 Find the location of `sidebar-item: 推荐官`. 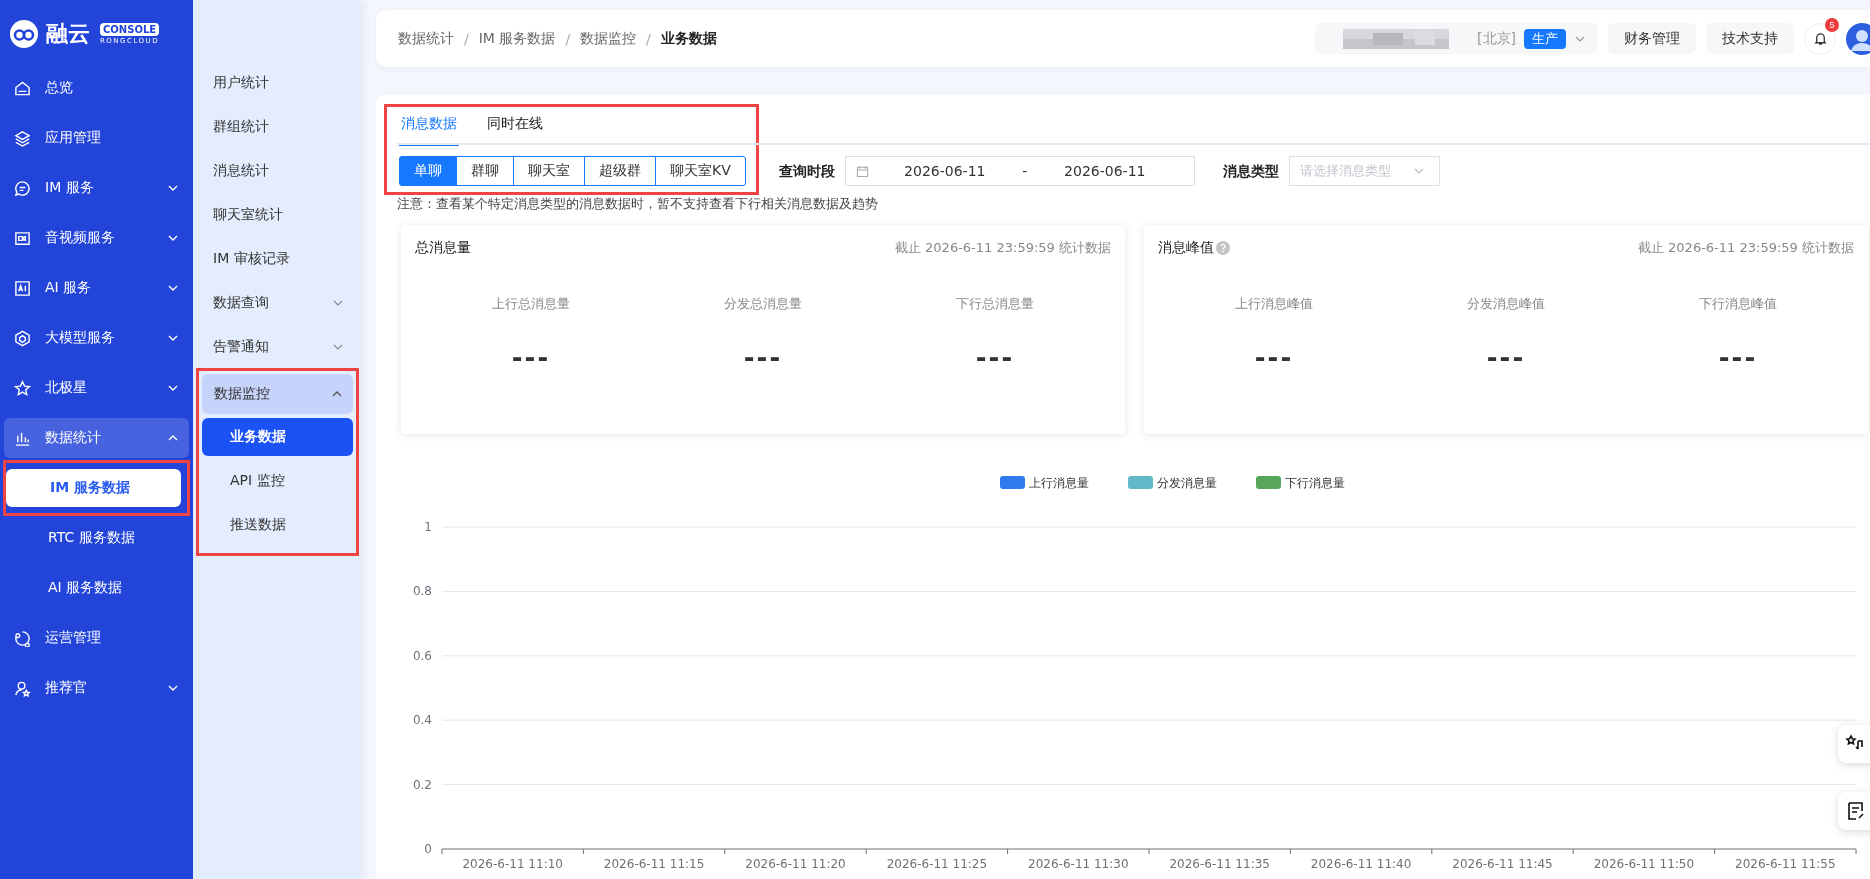

sidebar-item: 推荐官 is located at coordinates (96, 688).